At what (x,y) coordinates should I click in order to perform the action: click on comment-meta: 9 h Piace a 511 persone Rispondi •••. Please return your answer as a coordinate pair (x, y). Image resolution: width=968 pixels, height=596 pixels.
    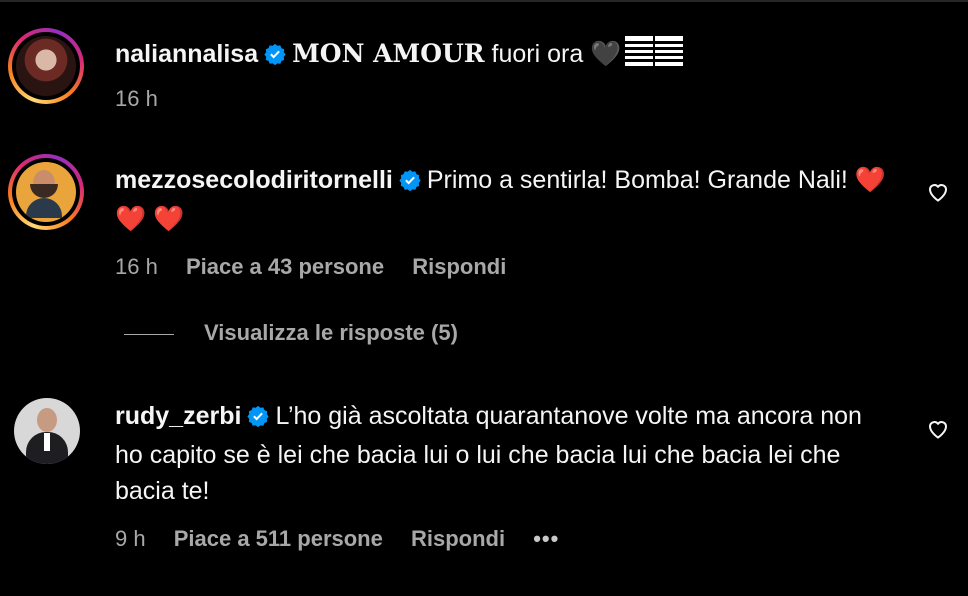
    Looking at the image, I should click on (348, 539).